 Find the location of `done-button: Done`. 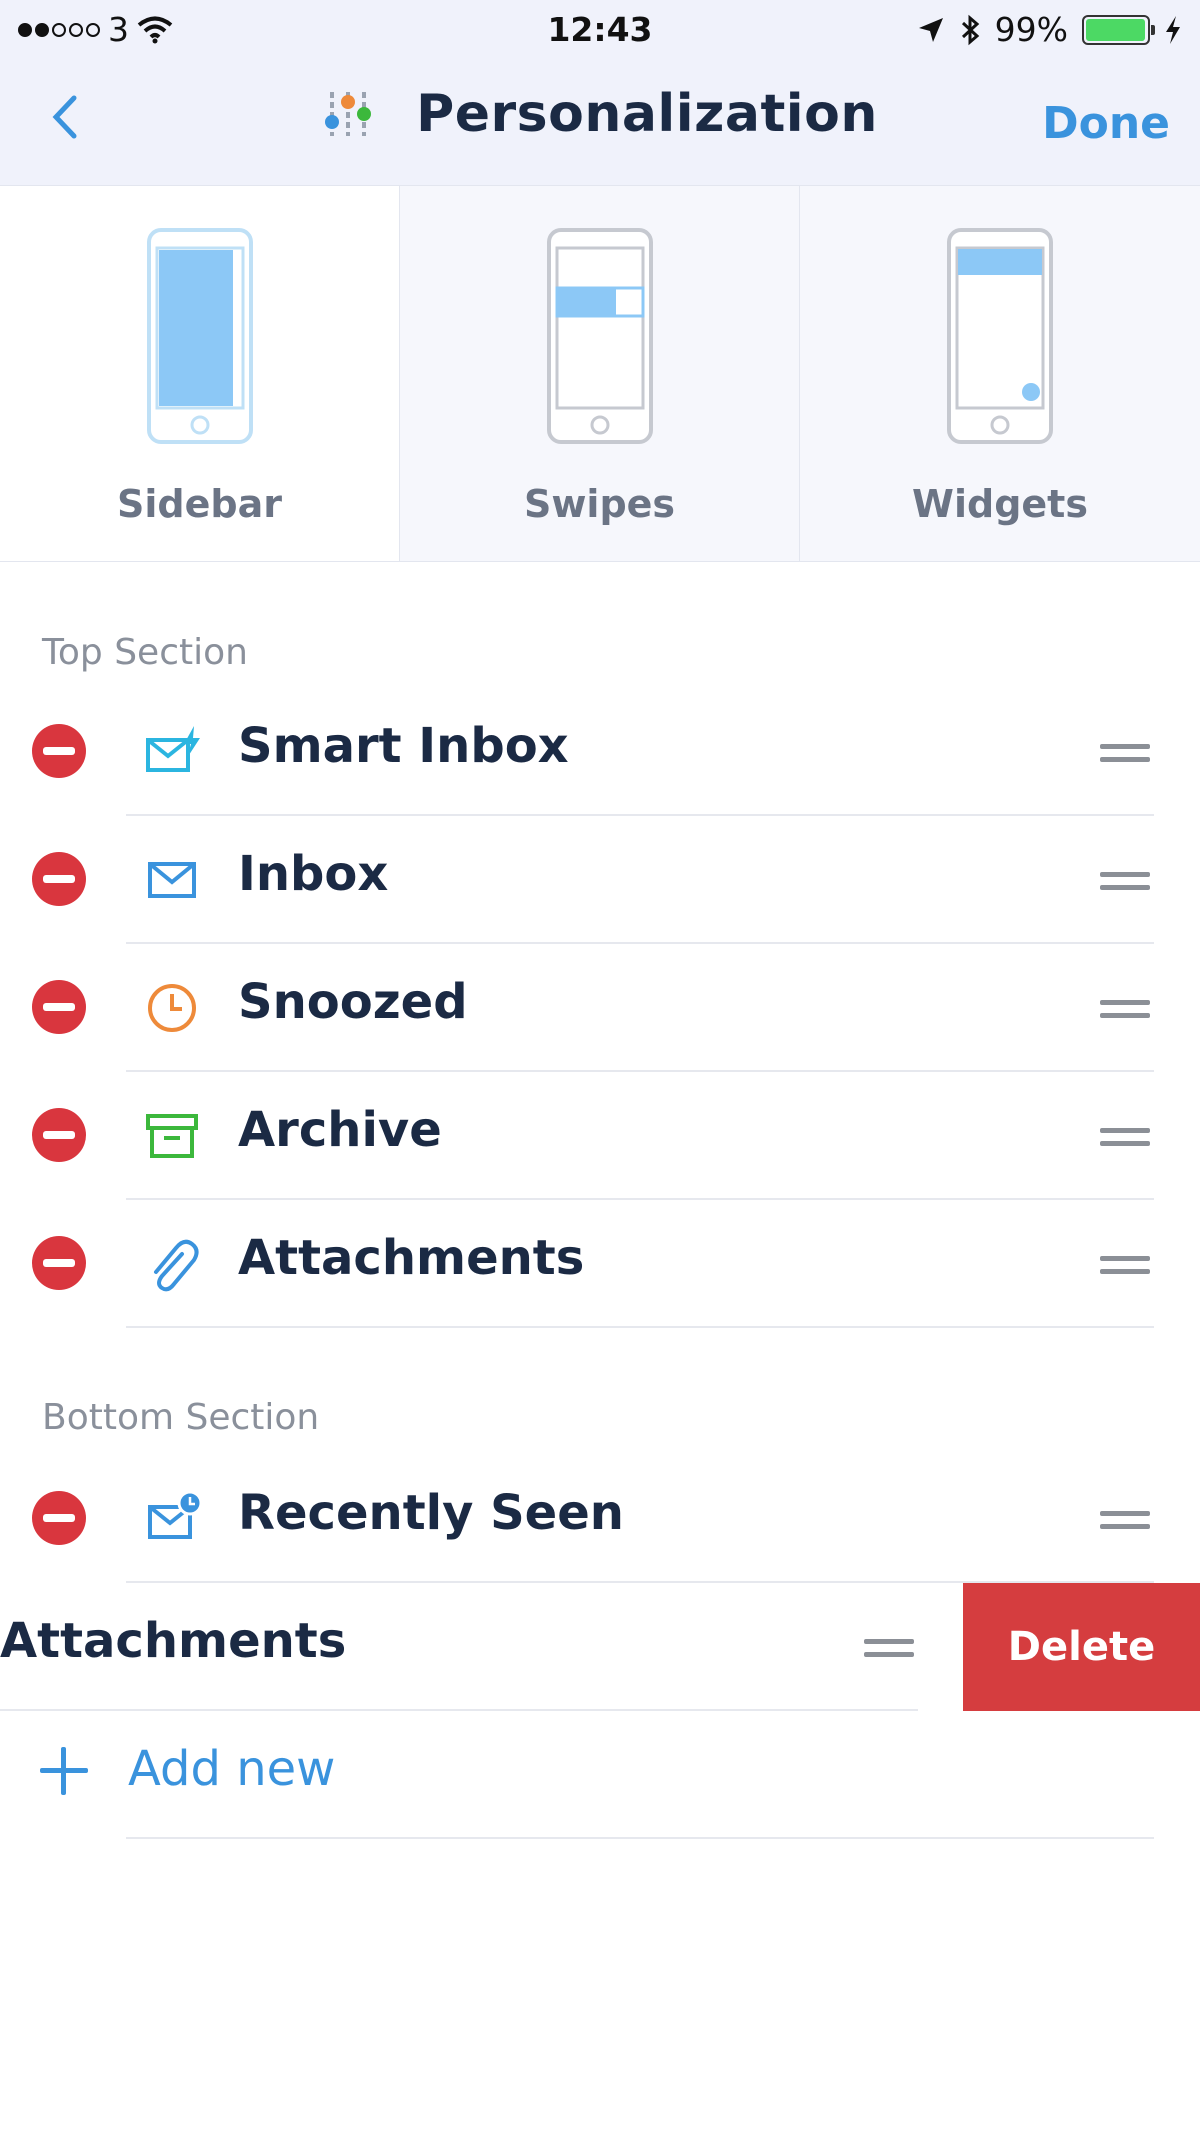

done-button: Done is located at coordinates (1106, 123).